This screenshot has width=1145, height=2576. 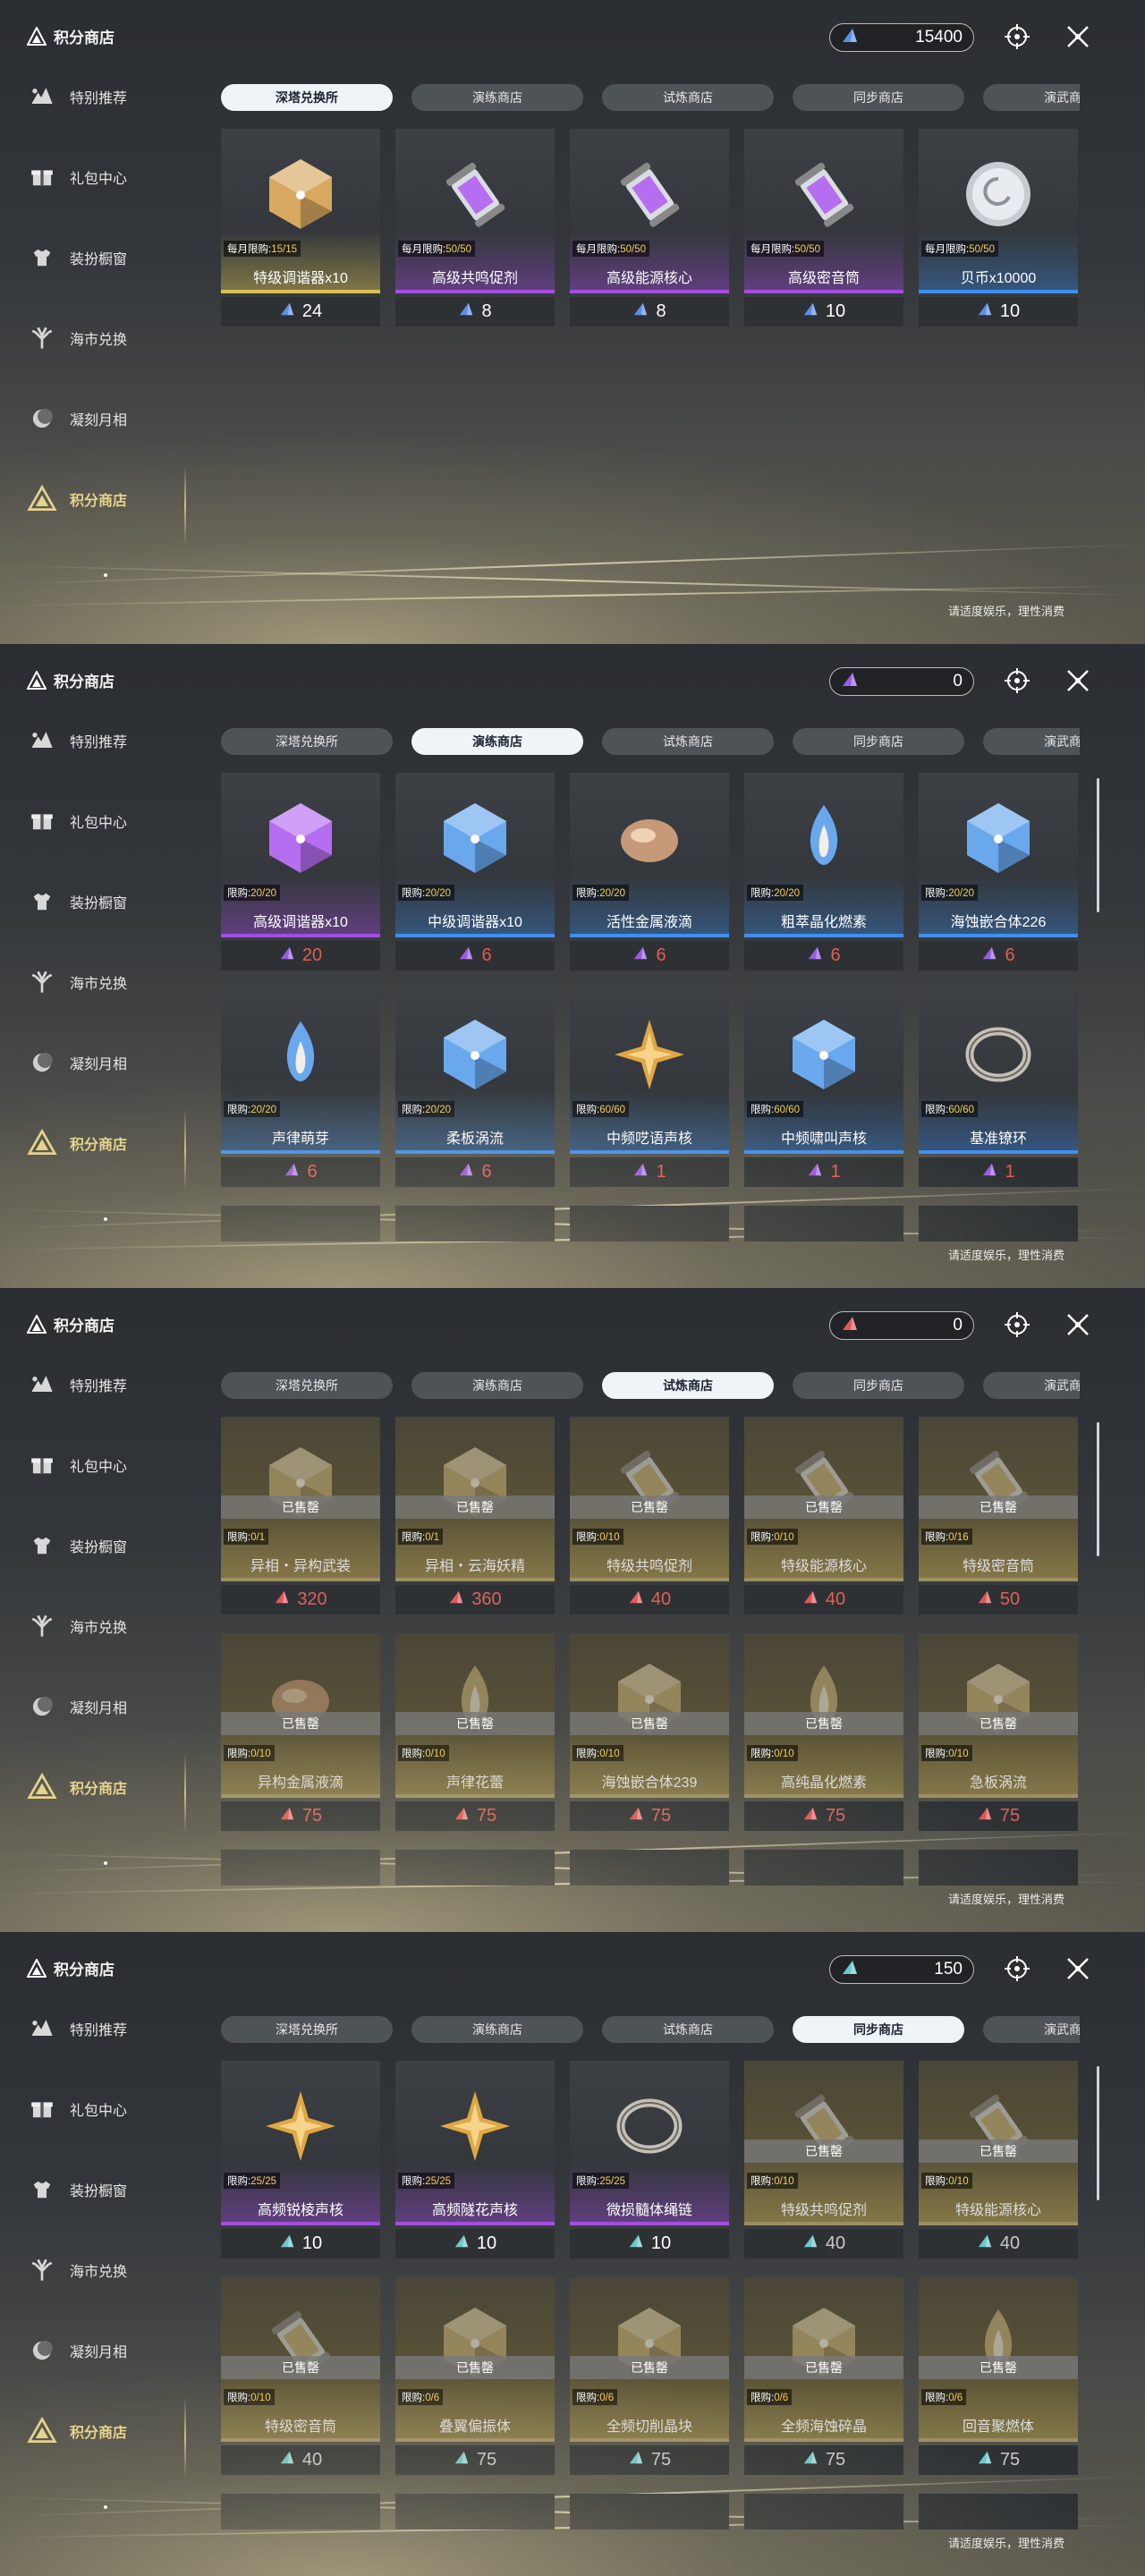 What do you see at coordinates (475, 1519) in the screenshot?
I see `shop-item-card: 已售罄 限购:0/1 异相・云海妖精 360` at bounding box center [475, 1519].